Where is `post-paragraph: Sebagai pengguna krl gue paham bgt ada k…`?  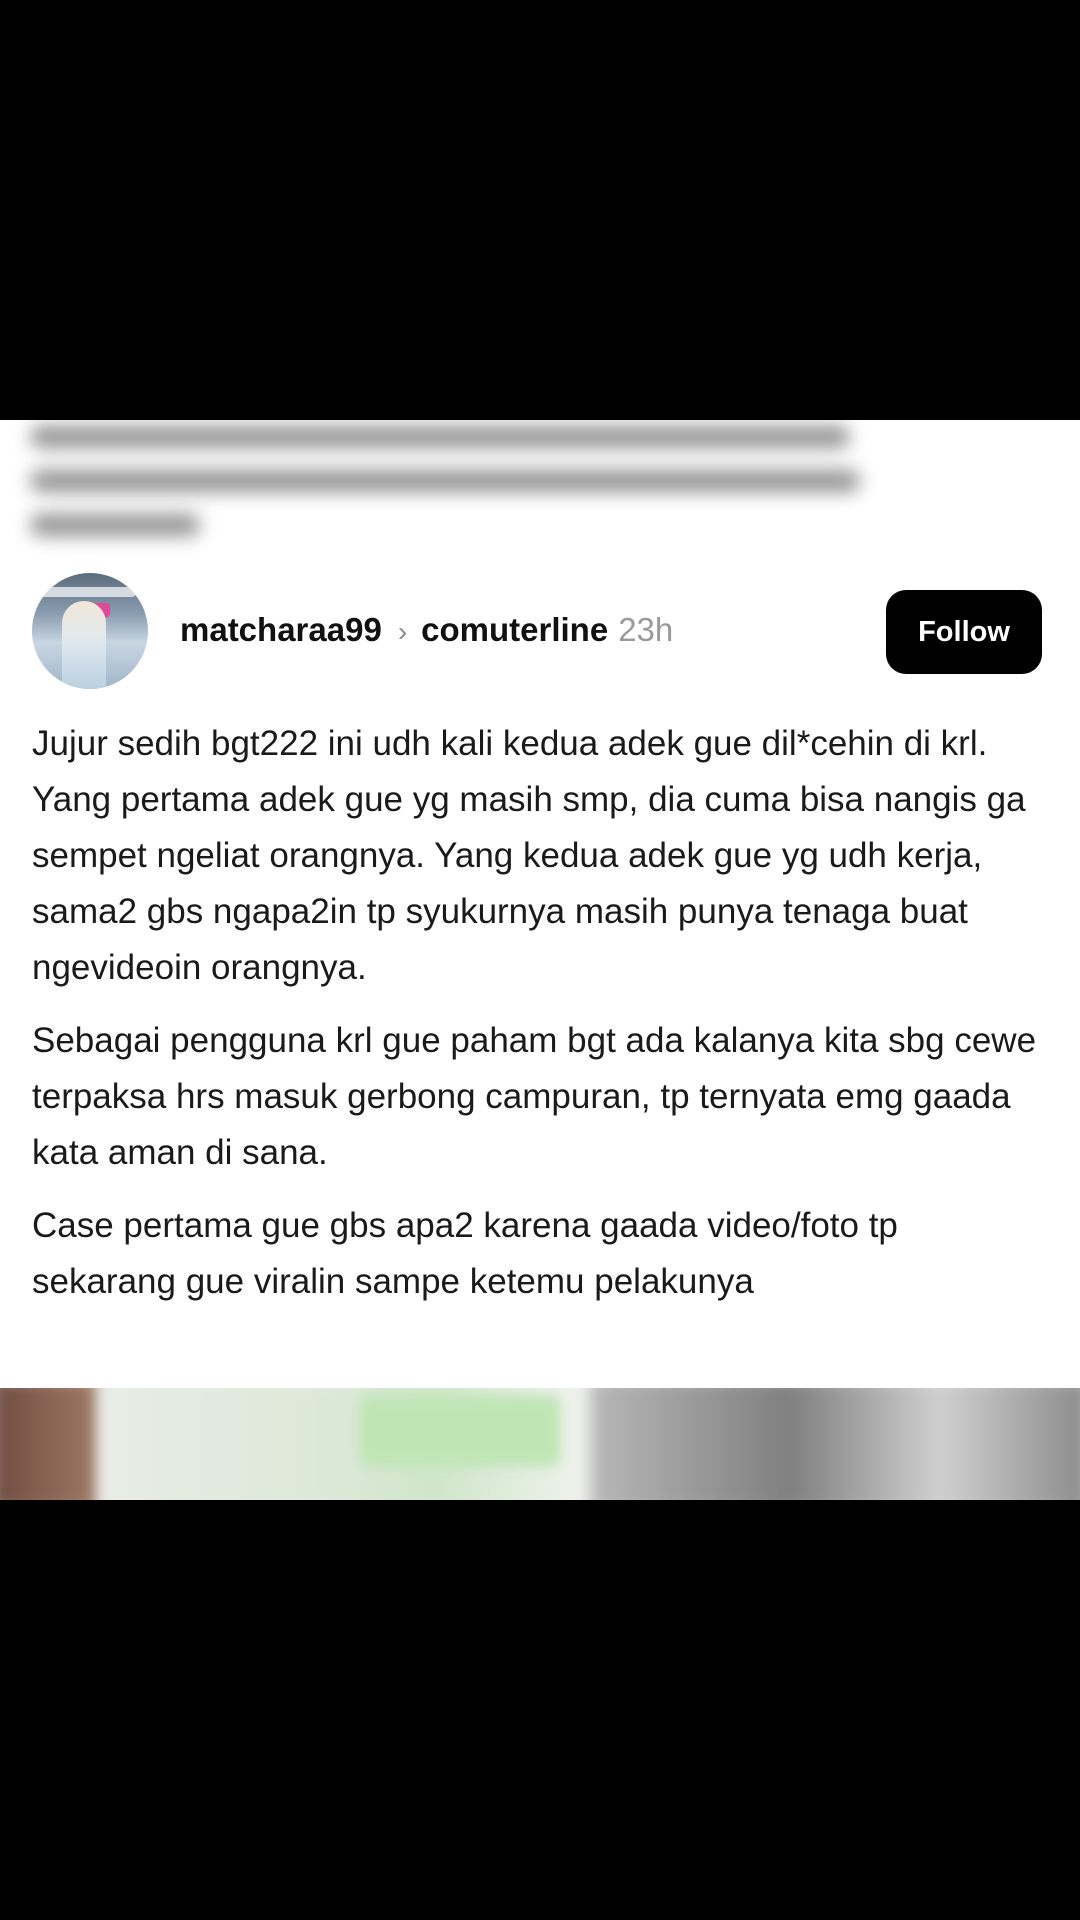
post-paragraph: Sebagai pengguna krl gue paham bgt ada k… is located at coordinates (534, 1096).